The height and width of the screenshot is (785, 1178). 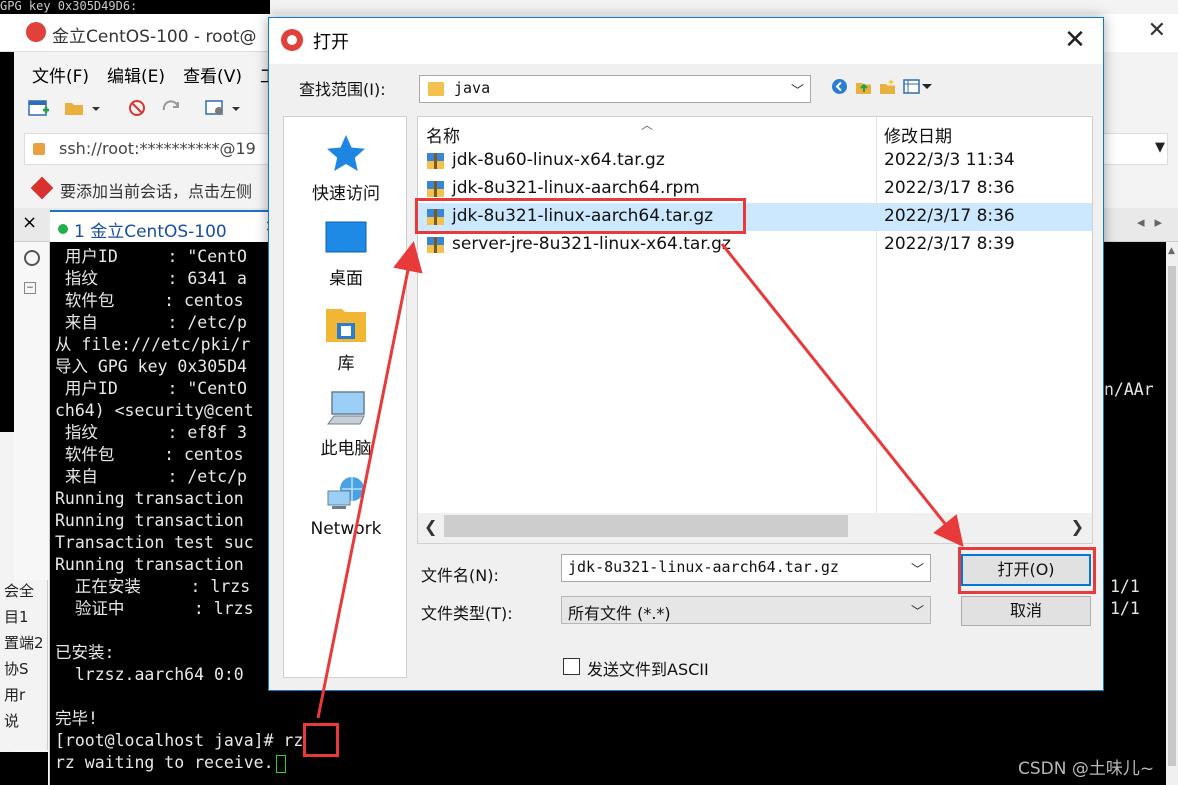 What do you see at coordinates (1086, 769) in the screenshot?
I see `watermark: CSDN @土味儿~` at bounding box center [1086, 769].